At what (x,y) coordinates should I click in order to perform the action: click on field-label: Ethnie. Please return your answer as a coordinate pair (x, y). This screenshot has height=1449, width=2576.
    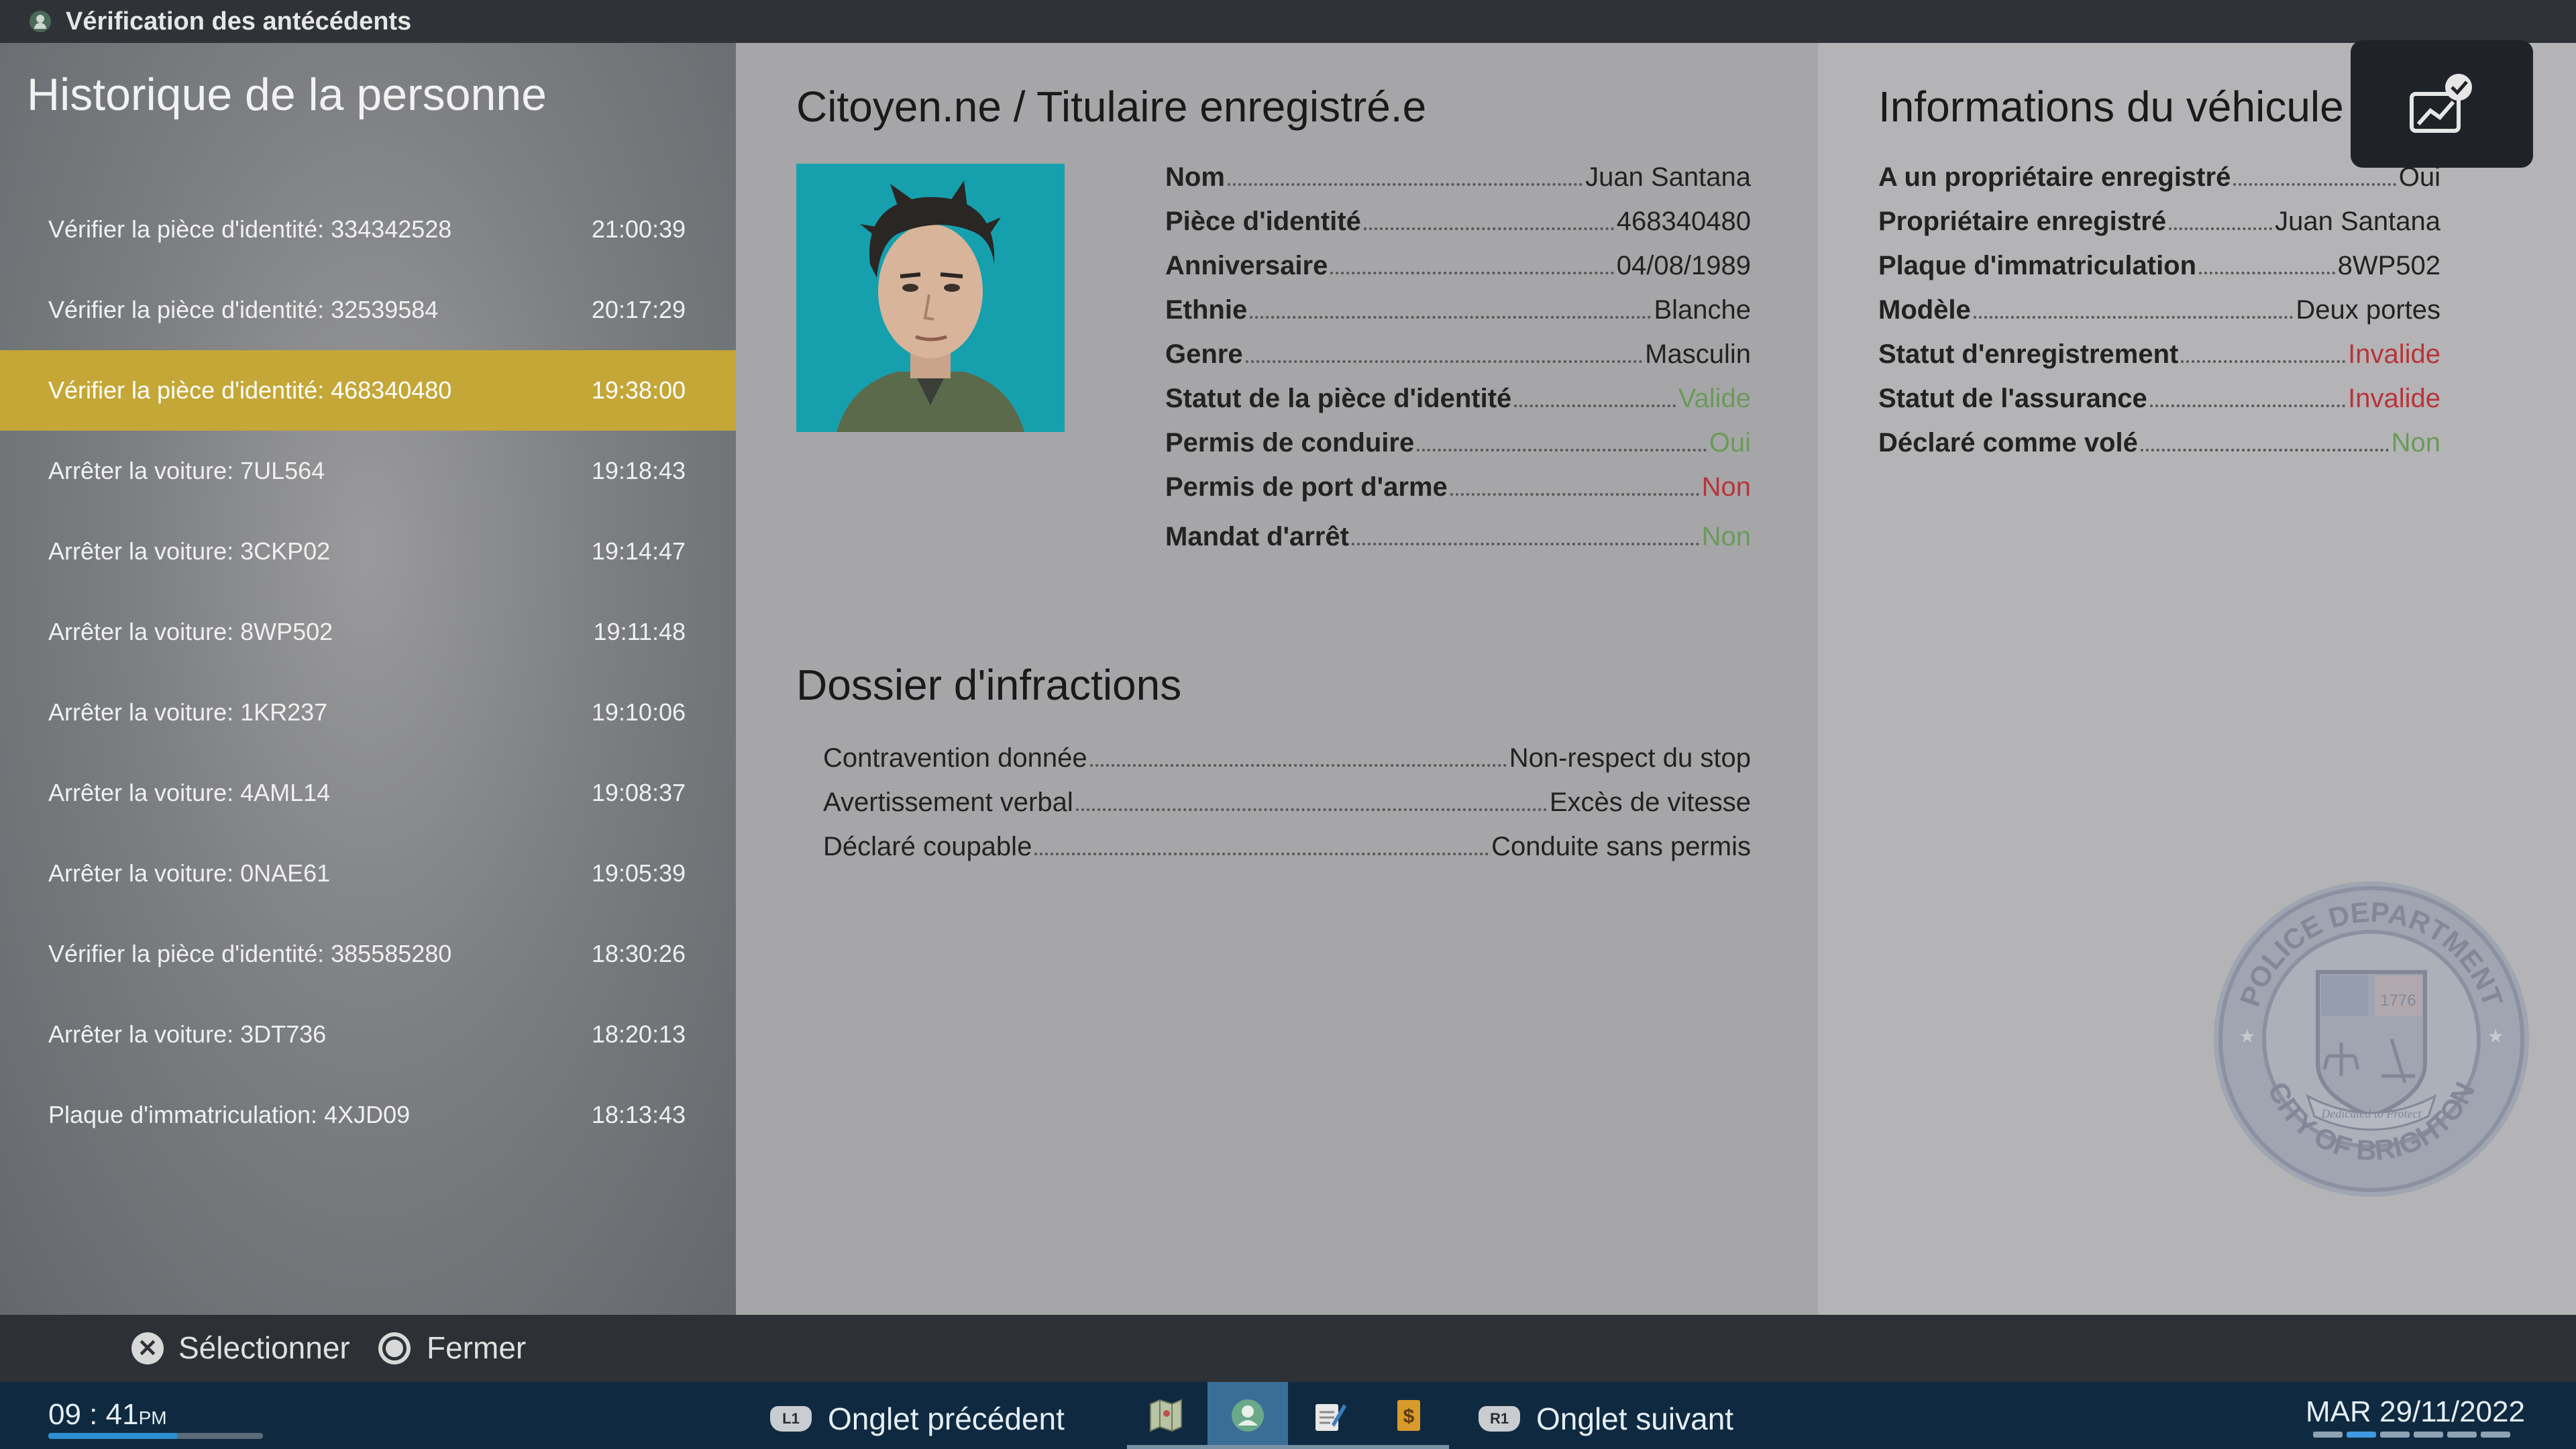
    Looking at the image, I should click on (1206, 310).